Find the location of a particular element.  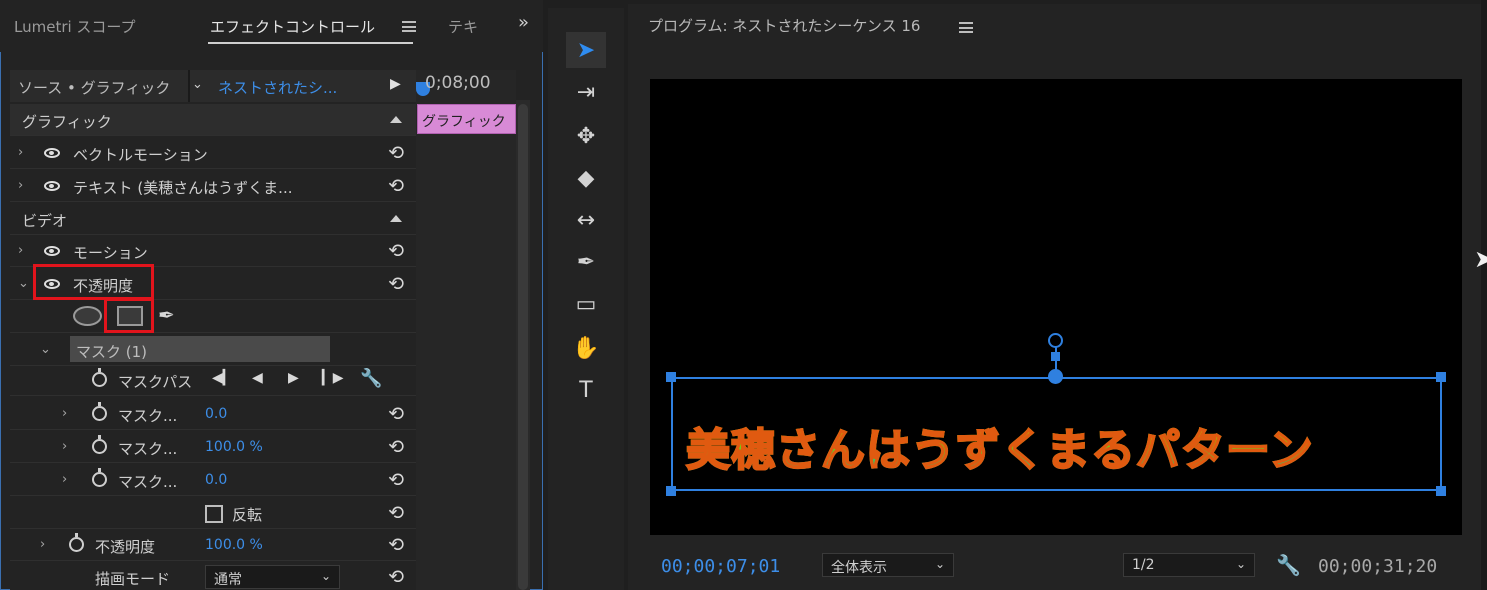

wrench-icon: 🔧 is located at coordinates (371, 378).